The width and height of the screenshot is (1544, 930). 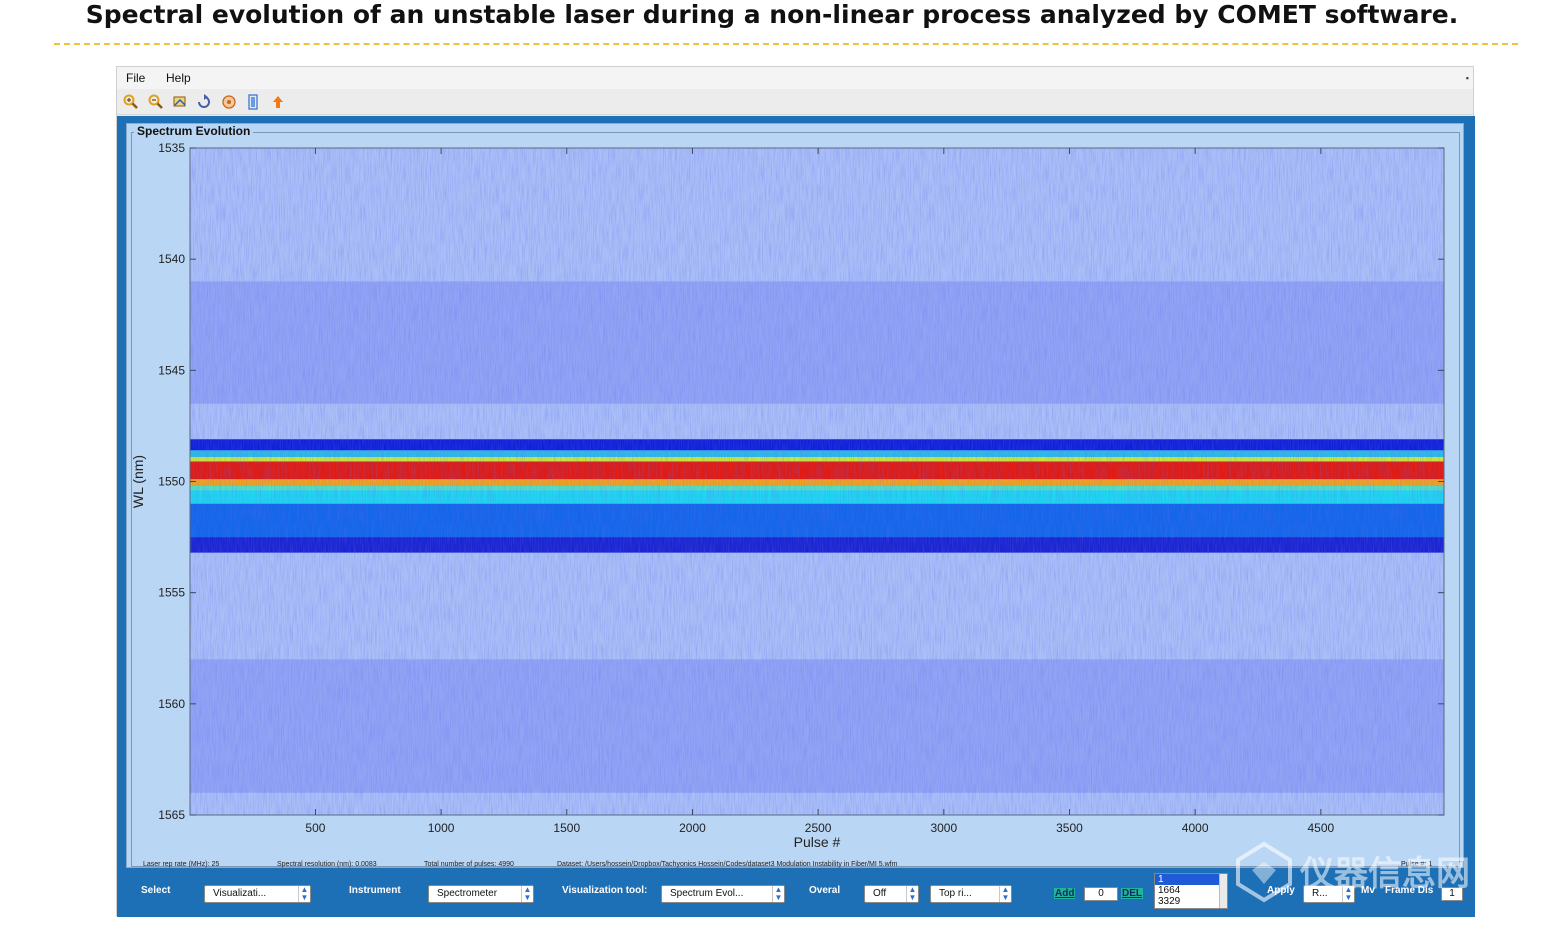 I want to click on overal-value: Off, so click(x=880, y=893).